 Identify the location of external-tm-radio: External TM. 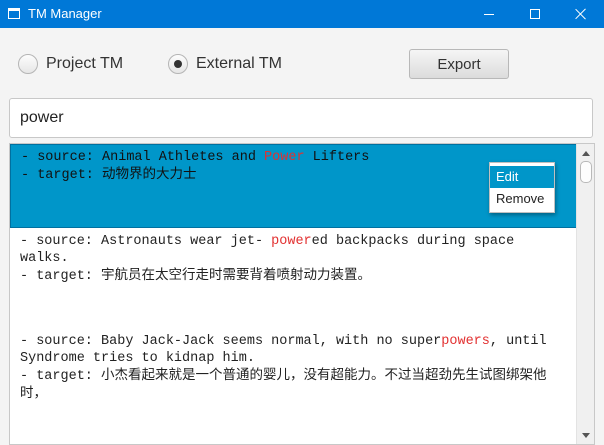
(225, 64).